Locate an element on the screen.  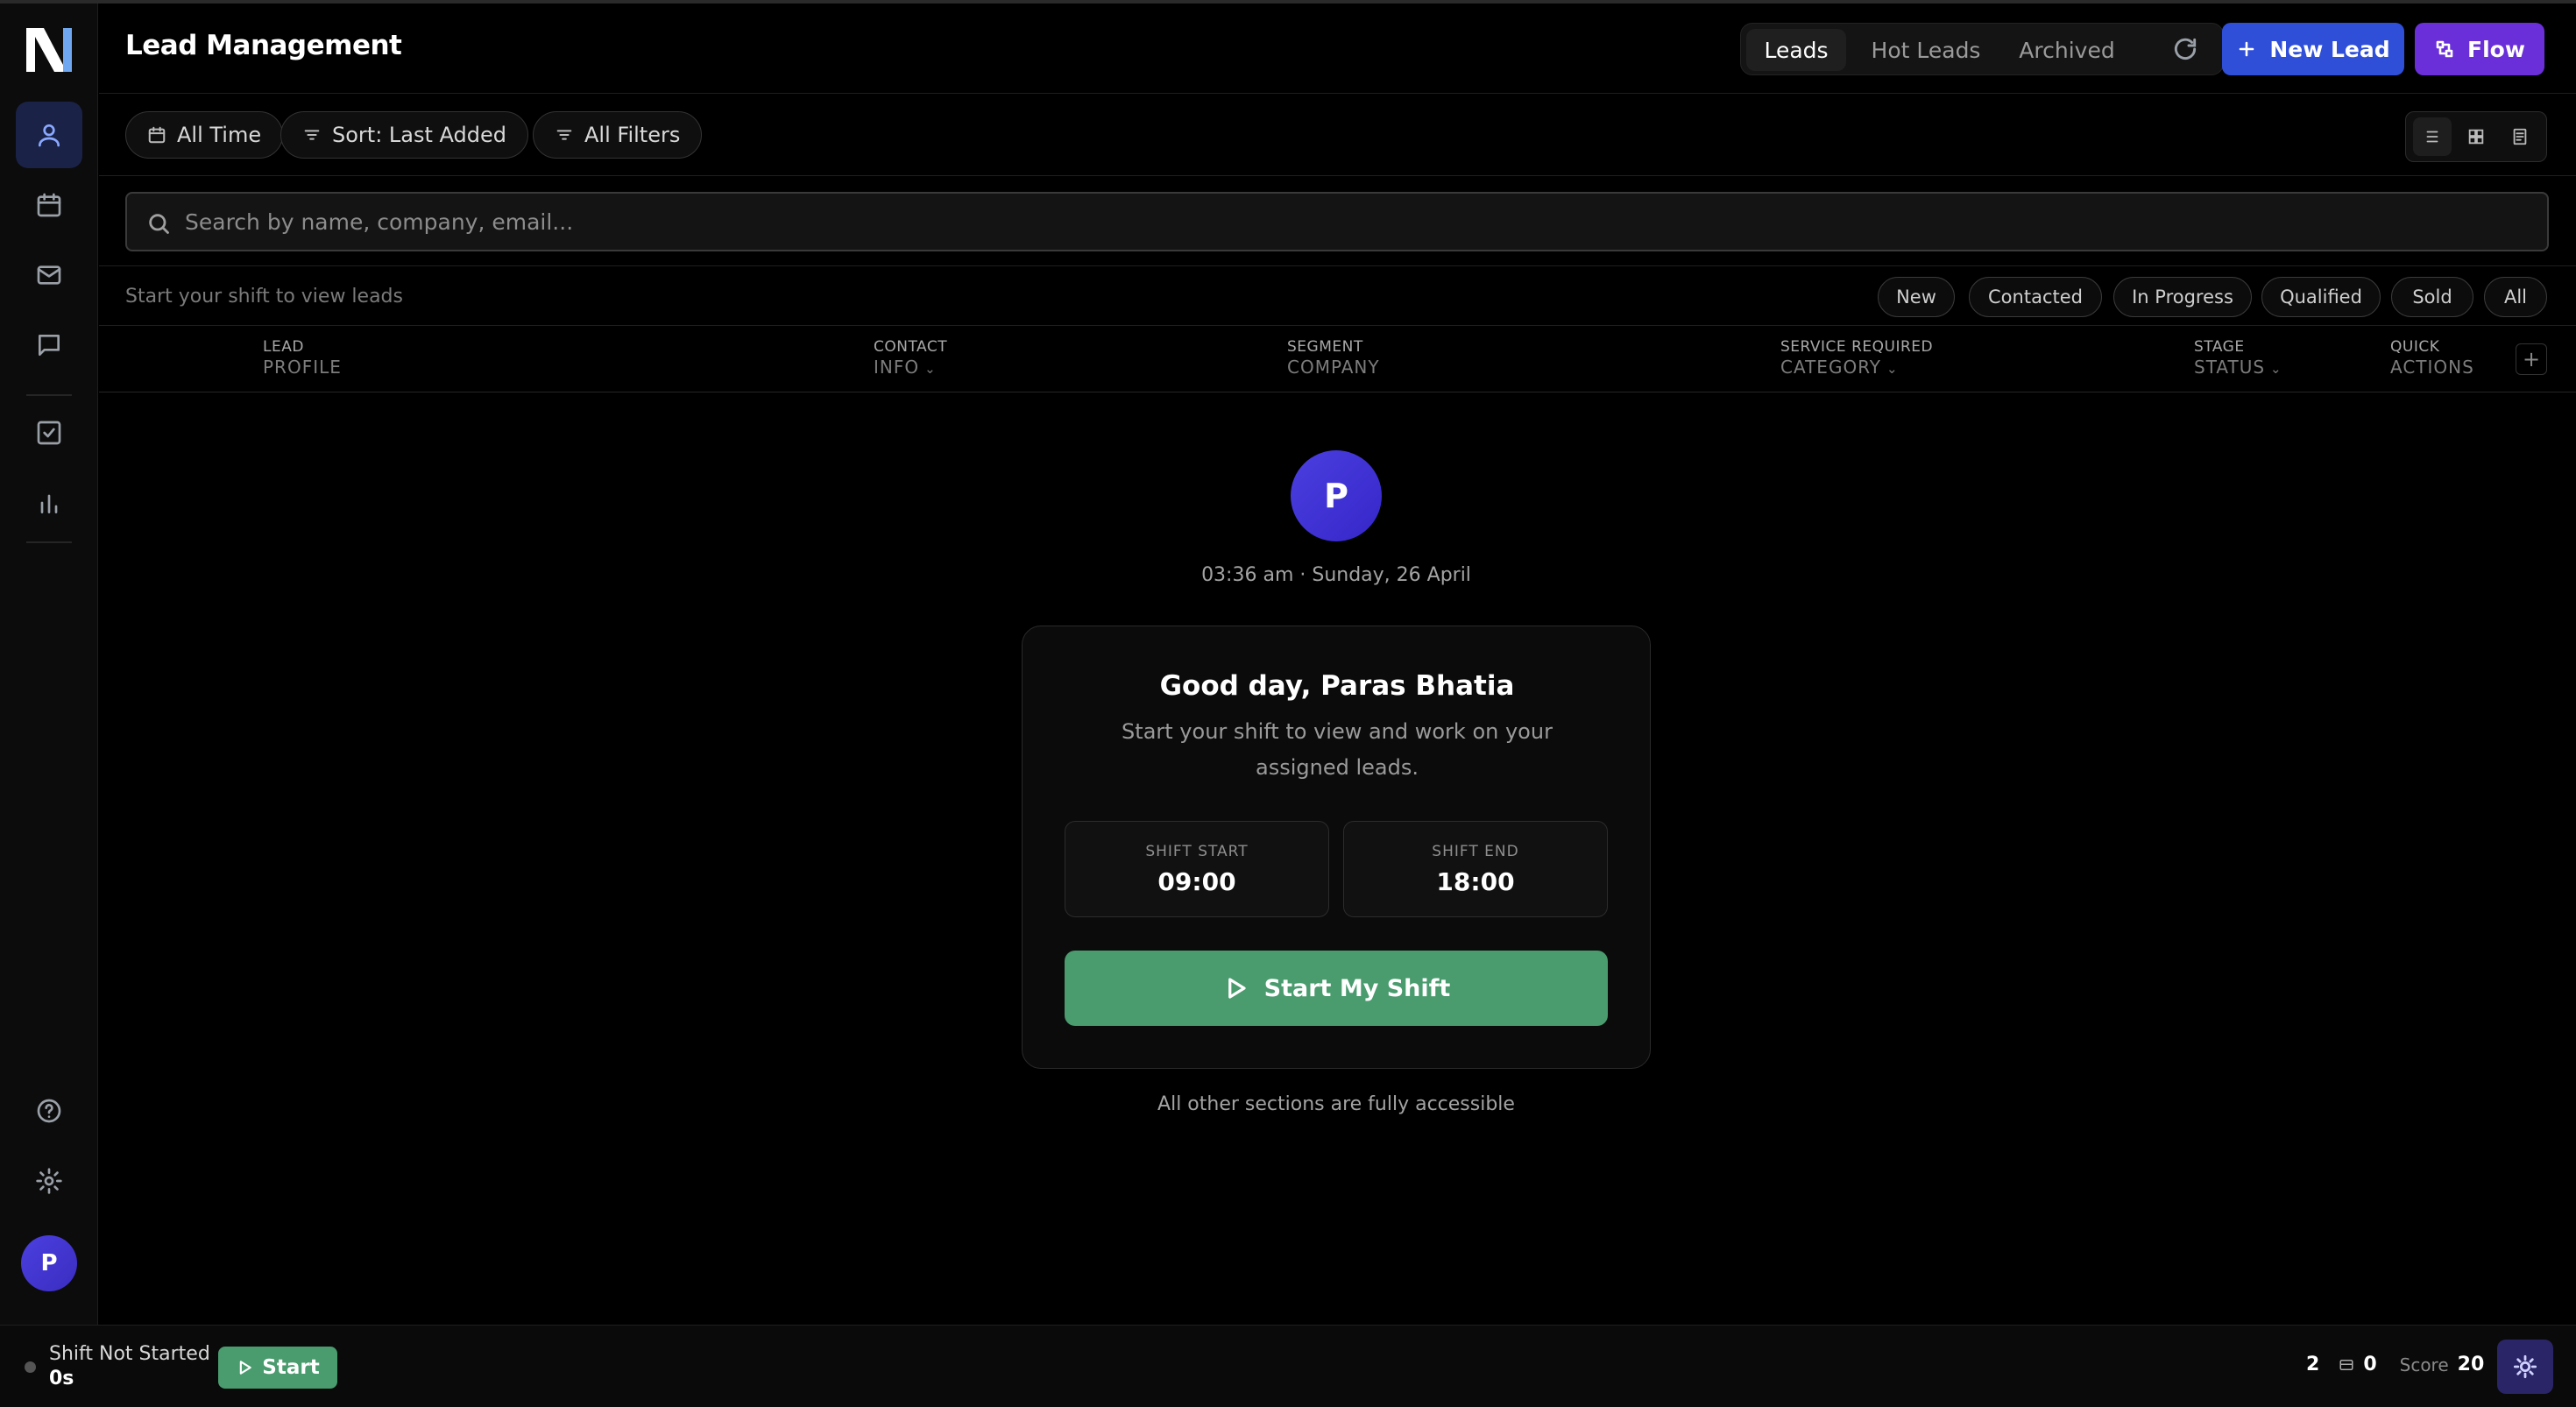
grid-icon is located at coordinates (2476, 137).